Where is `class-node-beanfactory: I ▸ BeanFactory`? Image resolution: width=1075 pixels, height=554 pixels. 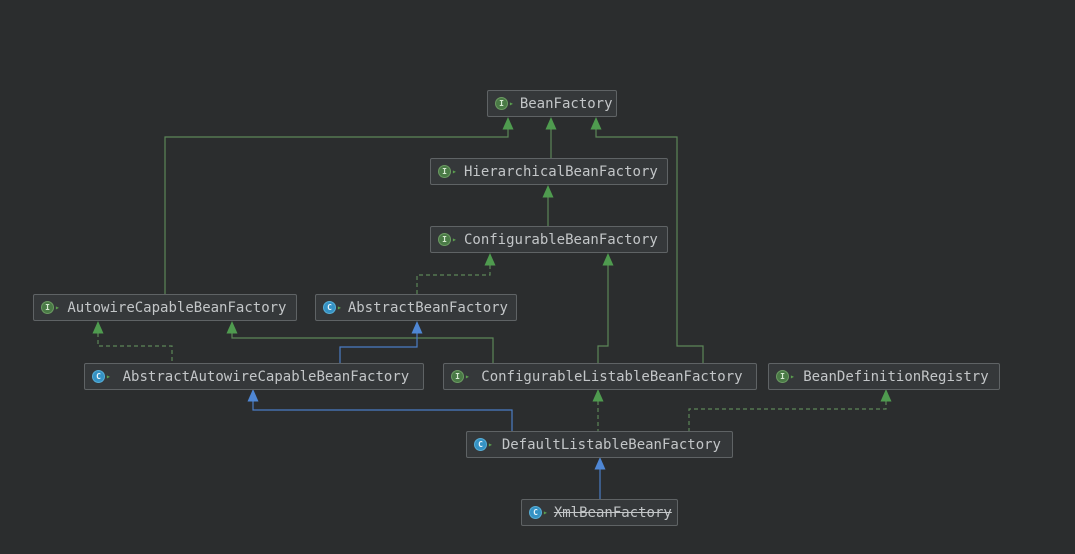
class-node-beanfactory: I ▸ BeanFactory is located at coordinates (552, 103).